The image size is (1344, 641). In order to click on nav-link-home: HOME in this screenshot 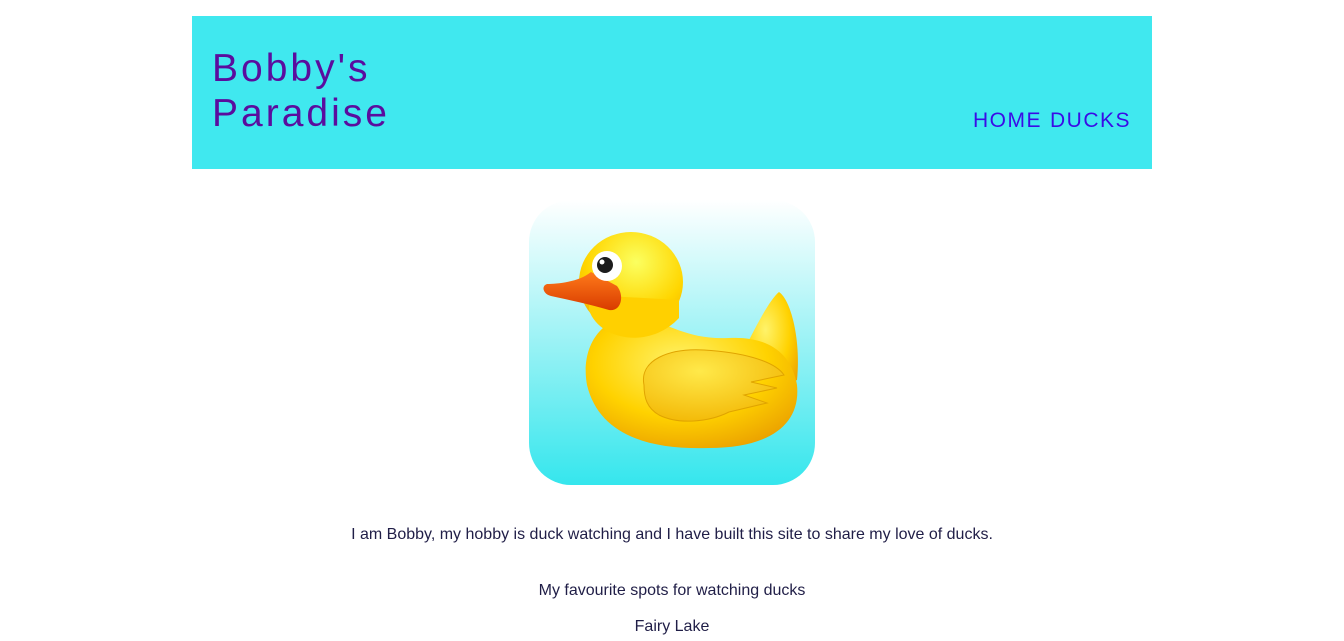, I will do `click(1007, 121)`.